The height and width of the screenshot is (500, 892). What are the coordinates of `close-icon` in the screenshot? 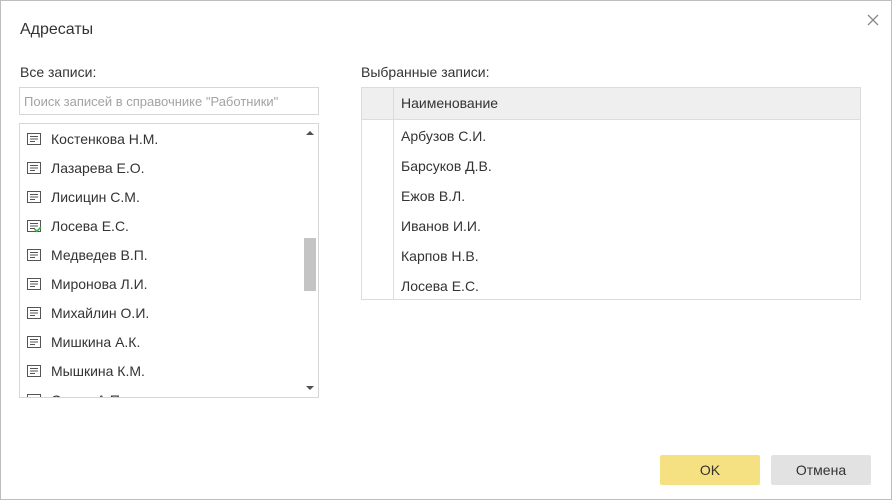 It's located at (873, 20).